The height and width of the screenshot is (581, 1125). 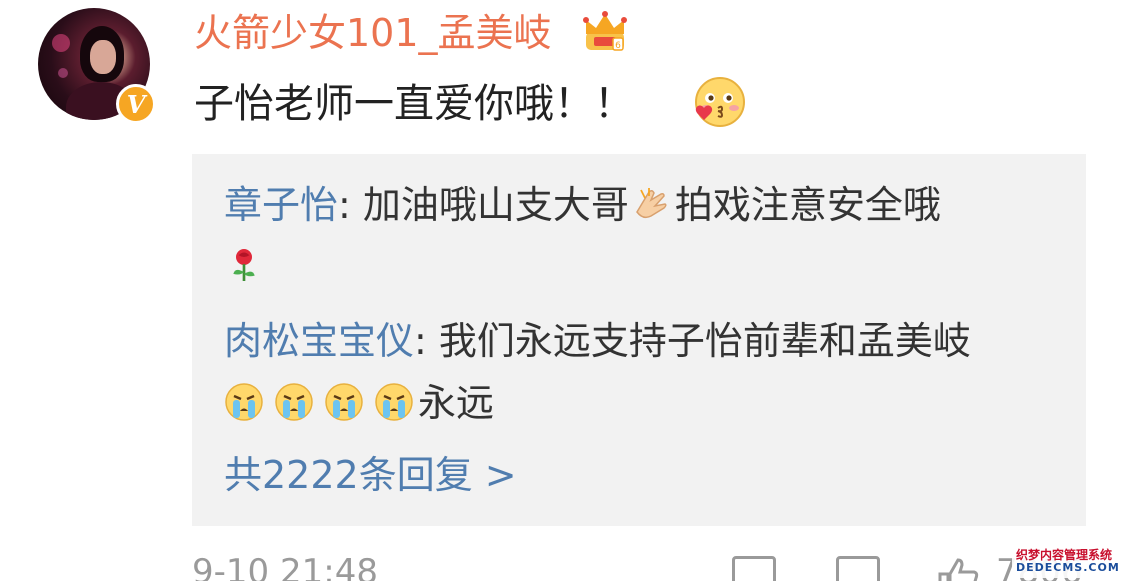 What do you see at coordinates (103, 57) in the screenshot?
I see `avatar-face` at bounding box center [103, 57].